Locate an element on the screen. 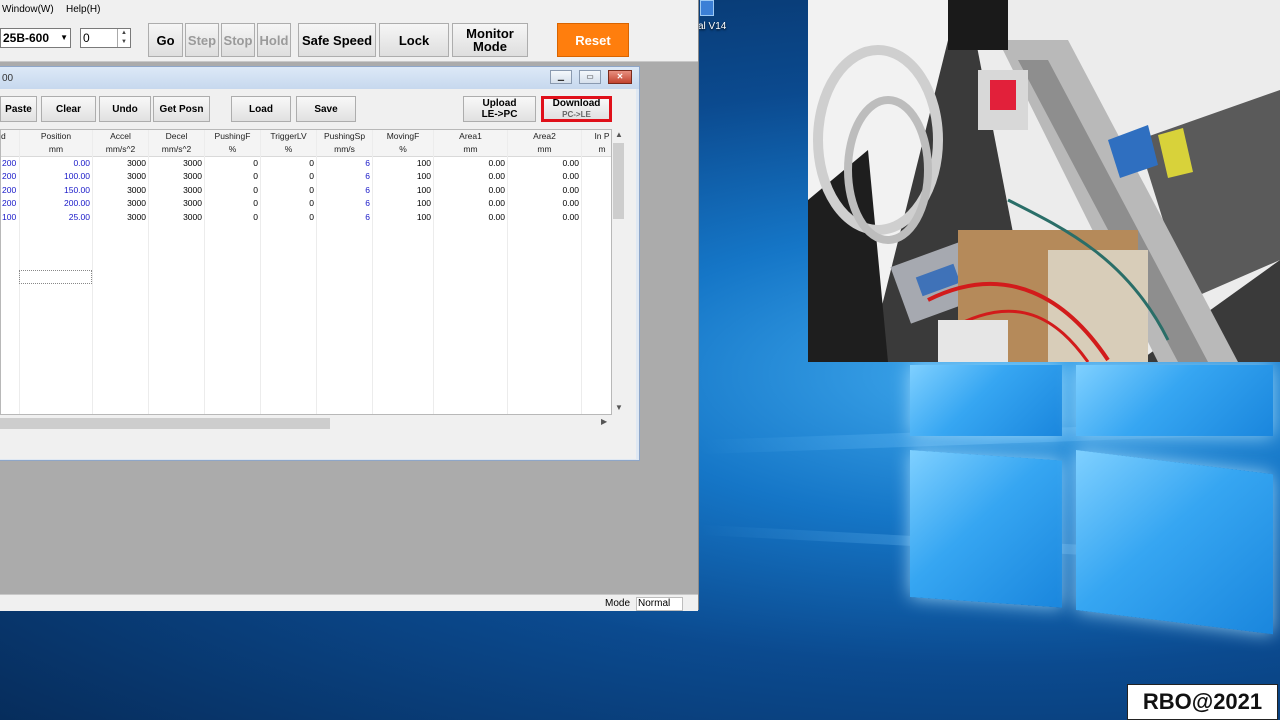 The image size is (1280, 720). column-header: Position is located at coordinates (56, 136).